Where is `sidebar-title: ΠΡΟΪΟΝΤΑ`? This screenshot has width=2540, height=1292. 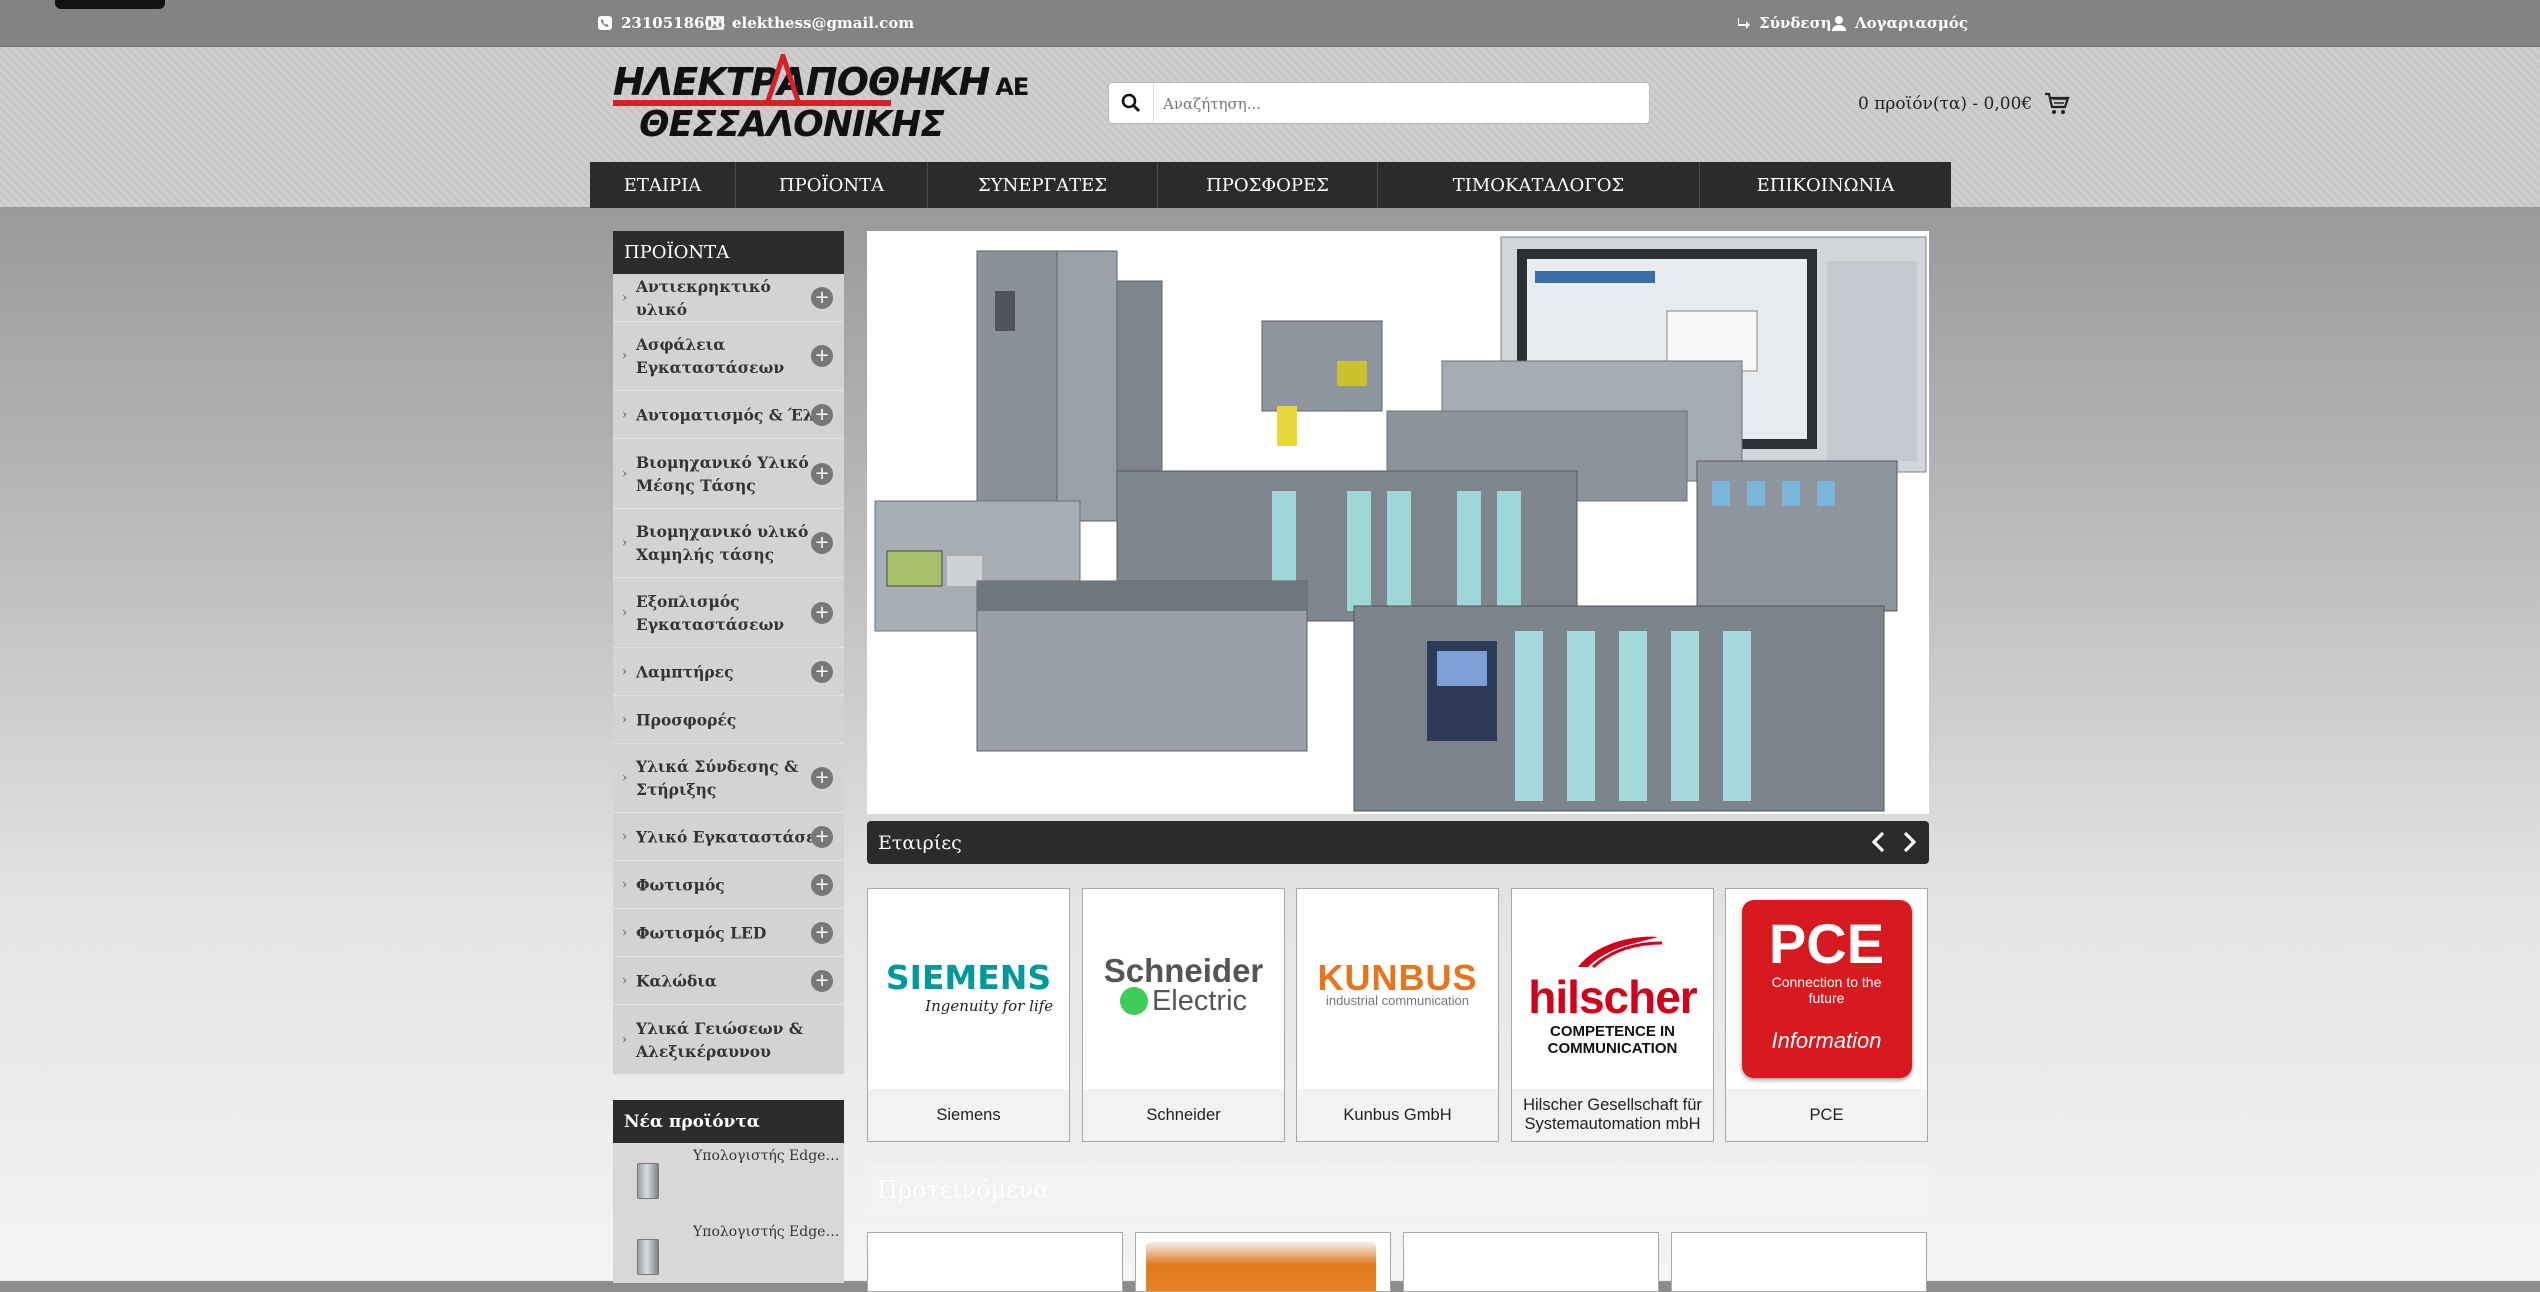
sidebar-title: ΠΡΟΪΟΝΤΑ is located at coordinates (728, 252).